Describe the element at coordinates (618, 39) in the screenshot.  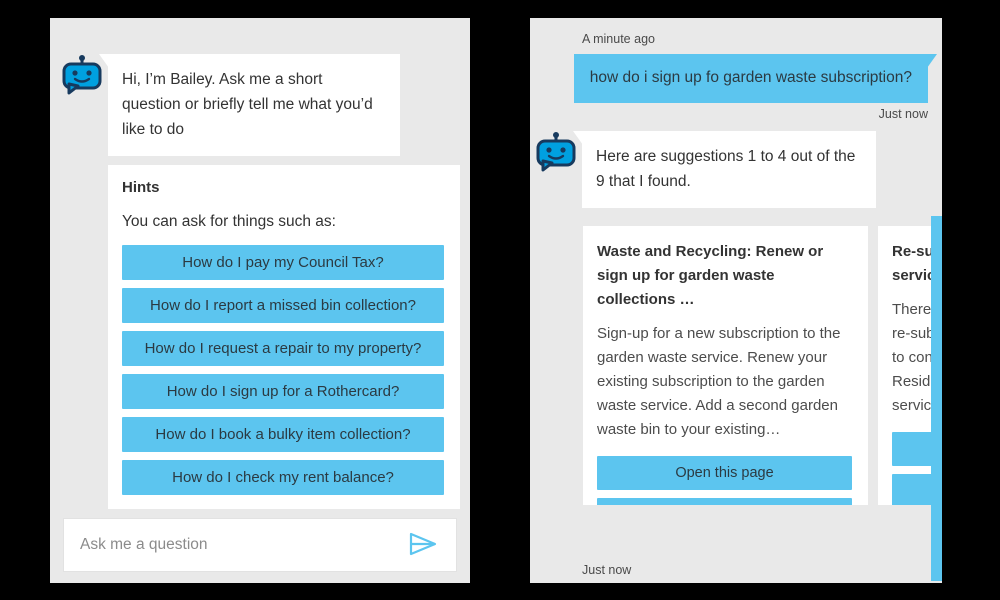
I see `conversation-timestamp: A minute ago` at that location.